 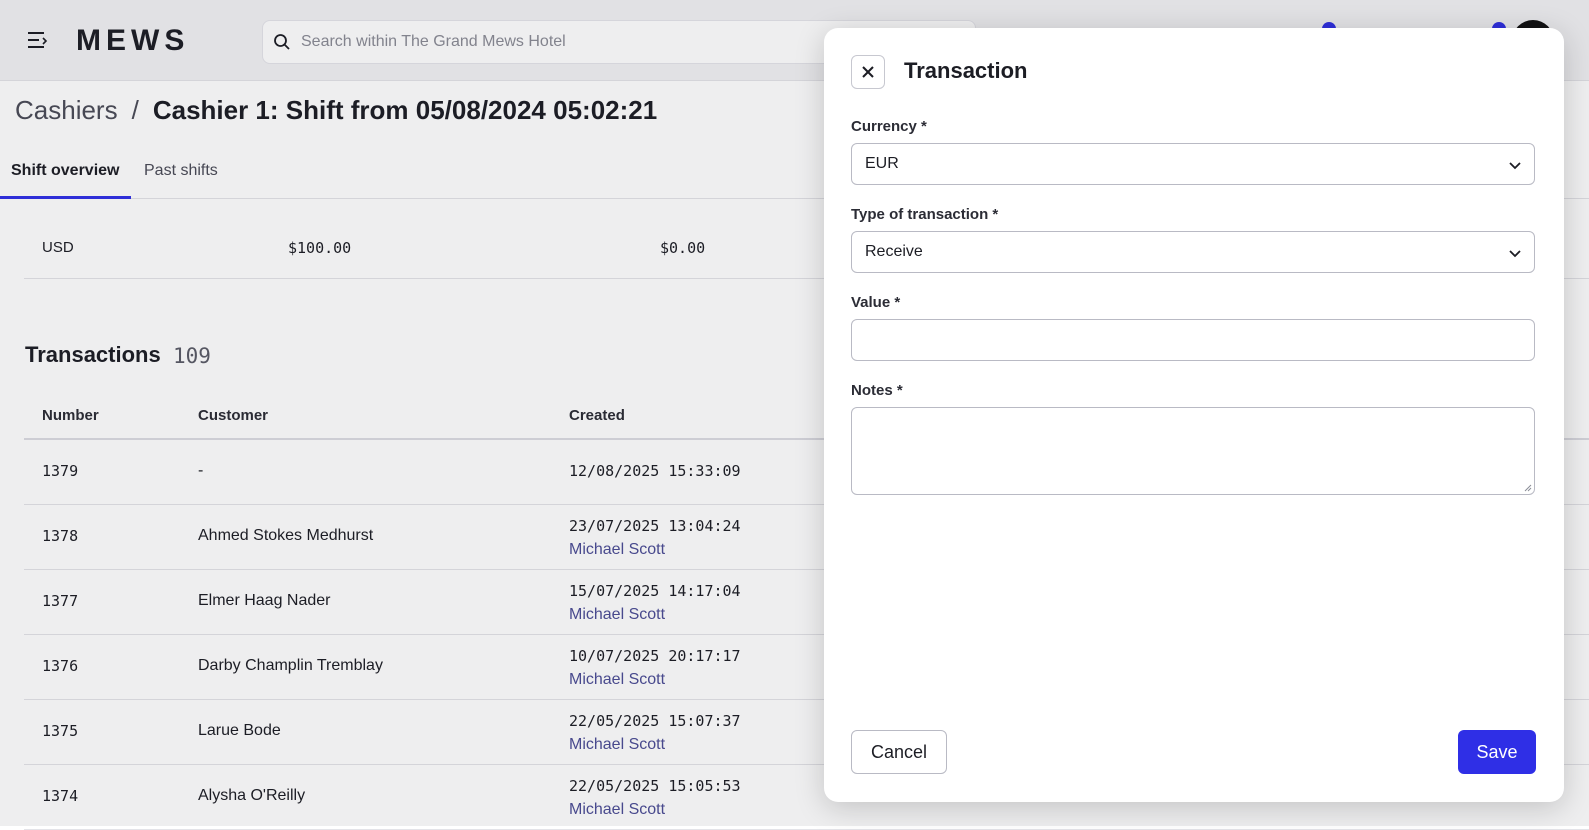 I want to click on panel-title: Transaction, so click(x=966, y=70).